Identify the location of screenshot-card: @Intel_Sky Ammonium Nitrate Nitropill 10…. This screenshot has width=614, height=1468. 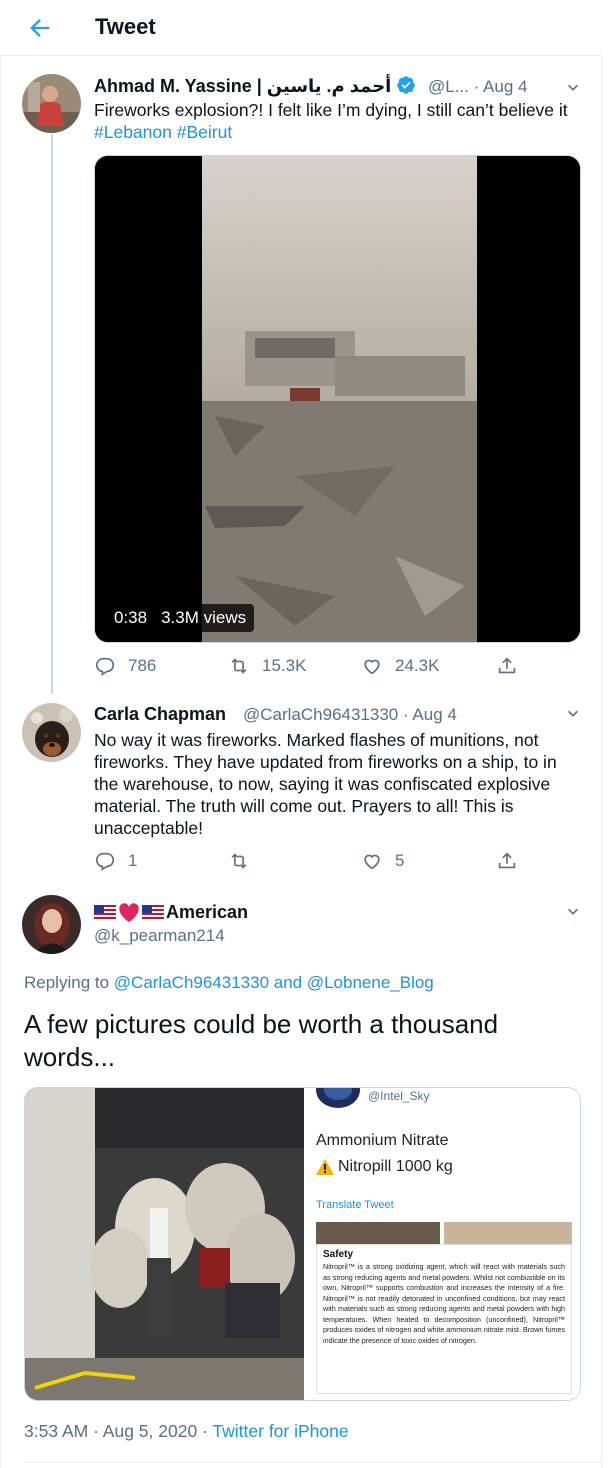
(442, 1244).